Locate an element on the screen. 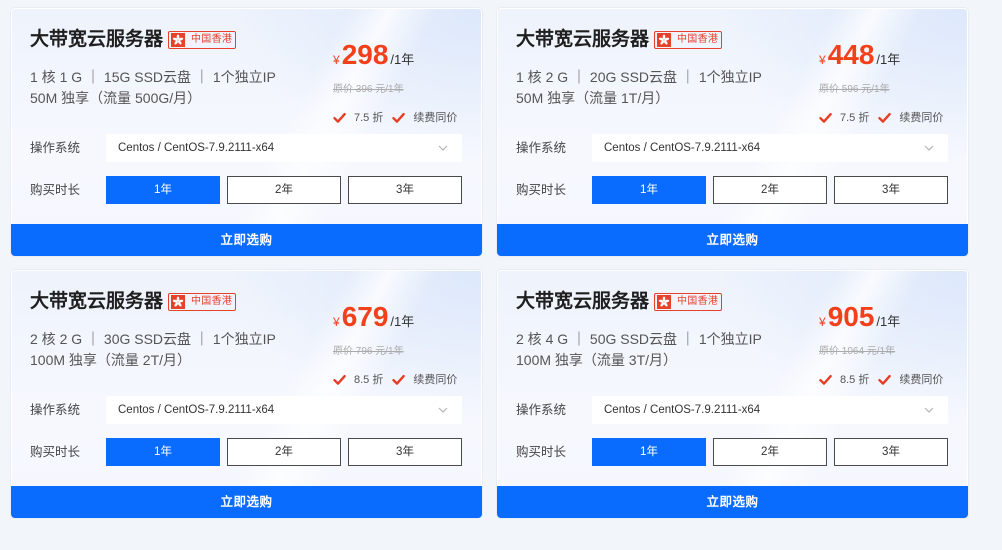 This screenshot has width=1002, height=550. price-value: 679 is located at coordinates (365, 316).